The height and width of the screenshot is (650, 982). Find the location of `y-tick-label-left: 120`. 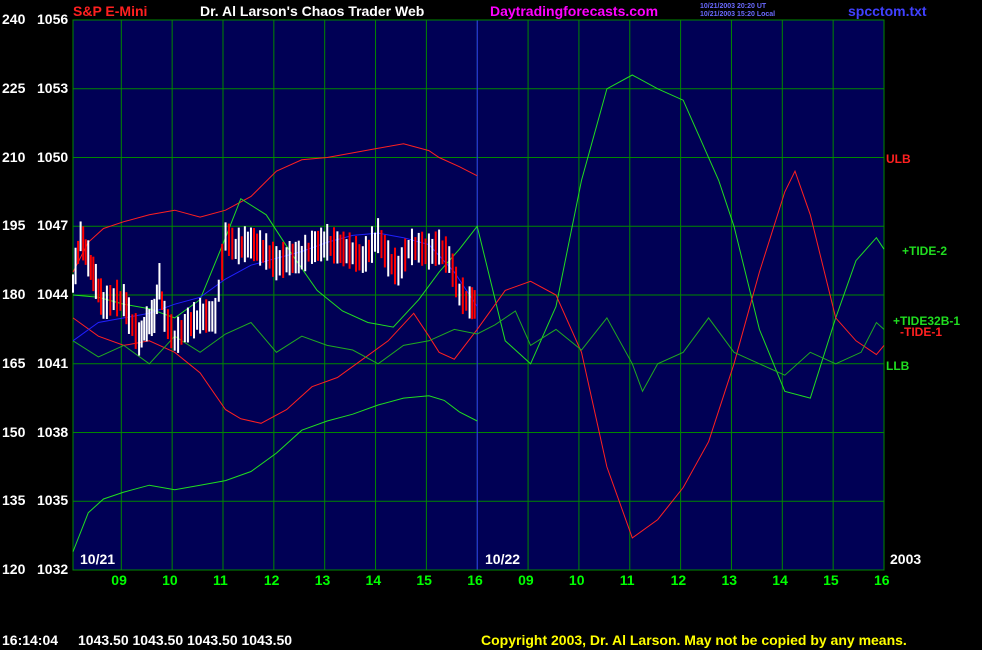

y-tick-label-left: 120 is located at coordinates (14, 569).